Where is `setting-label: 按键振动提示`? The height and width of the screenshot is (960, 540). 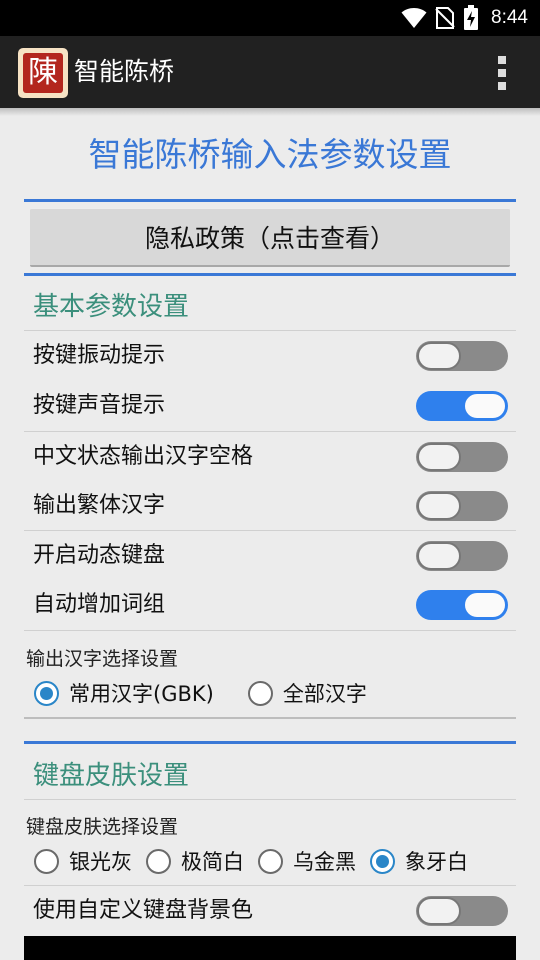
setting-label: 按键振动提示 is located at coordinates (99, 355).